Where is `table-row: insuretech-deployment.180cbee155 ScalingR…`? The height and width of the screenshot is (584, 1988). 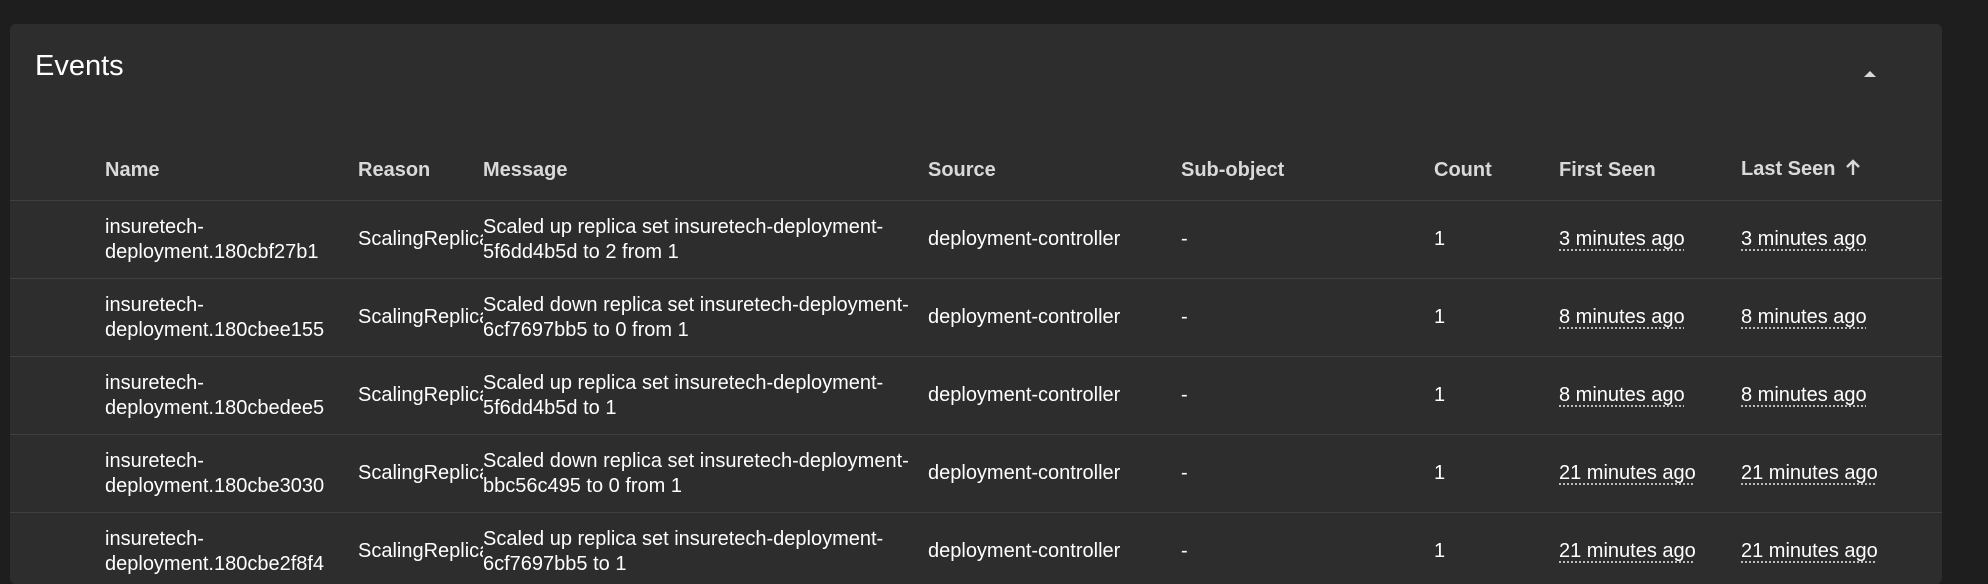 table-row: insuretech-deployment.180cbee155 ScalingR… is located at coordinates (976, 318).